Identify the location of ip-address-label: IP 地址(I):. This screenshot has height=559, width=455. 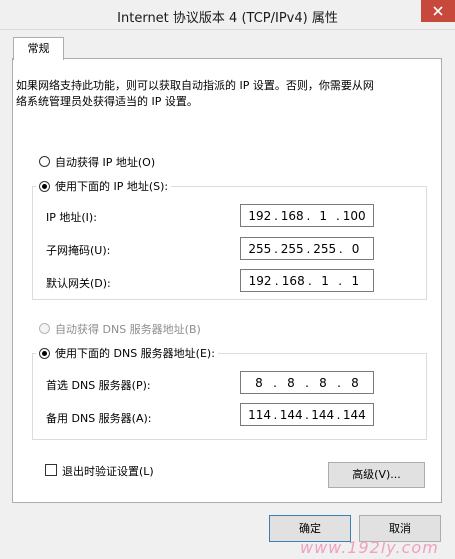
(71, 217).